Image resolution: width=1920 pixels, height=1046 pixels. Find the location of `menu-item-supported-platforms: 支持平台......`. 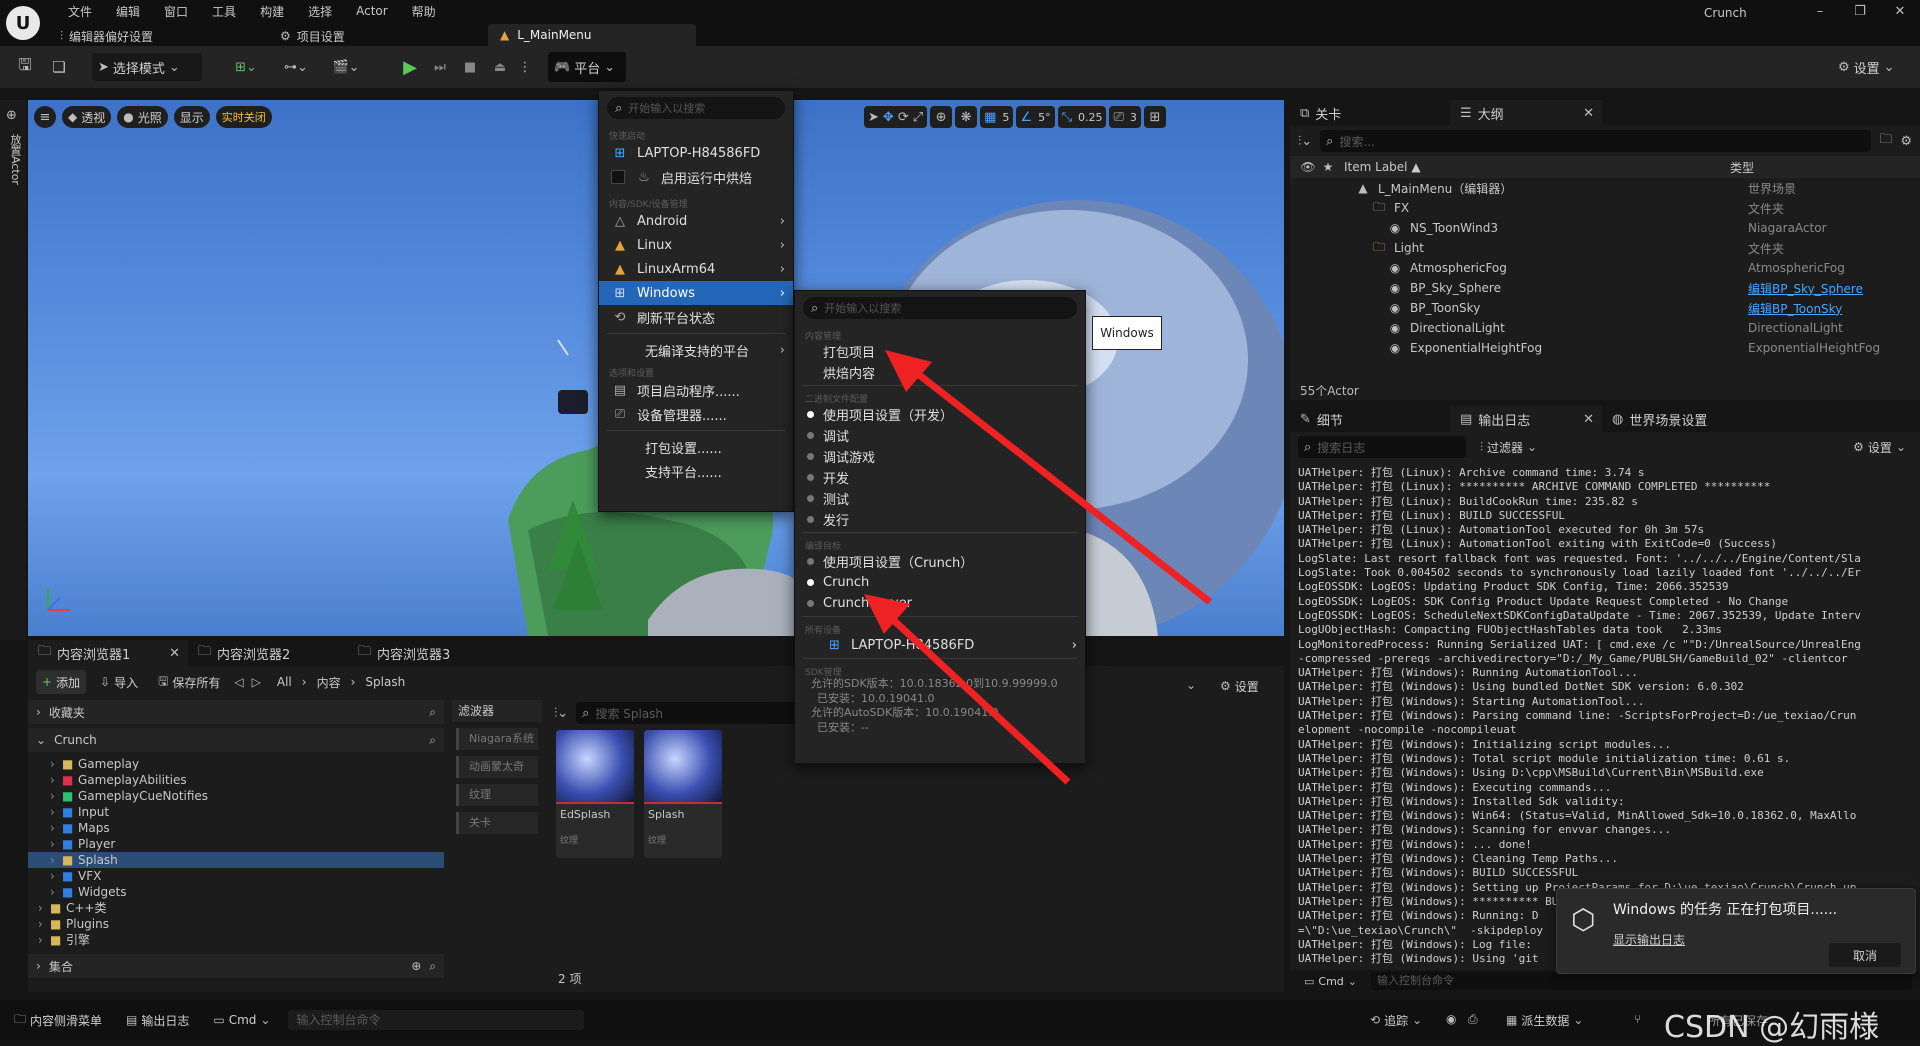

menu-item-supported-platforms: 支持平台...... is located at coordinates (696, 471).